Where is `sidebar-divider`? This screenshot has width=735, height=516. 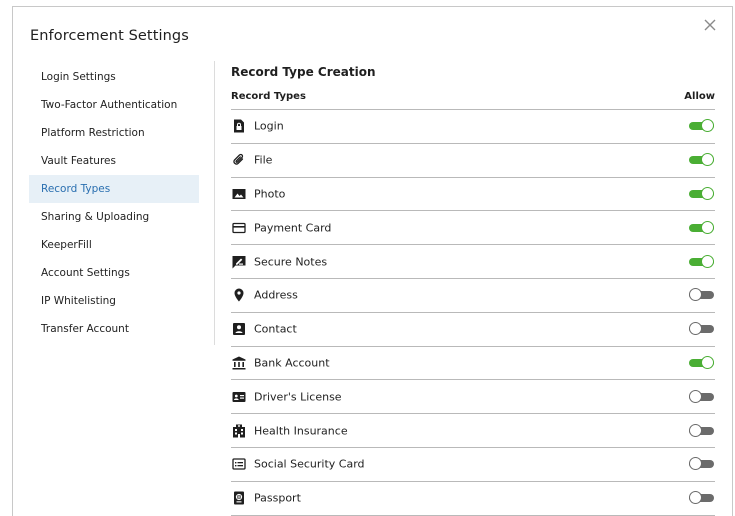
sidebar-divider is located at coordinates (214, 203).